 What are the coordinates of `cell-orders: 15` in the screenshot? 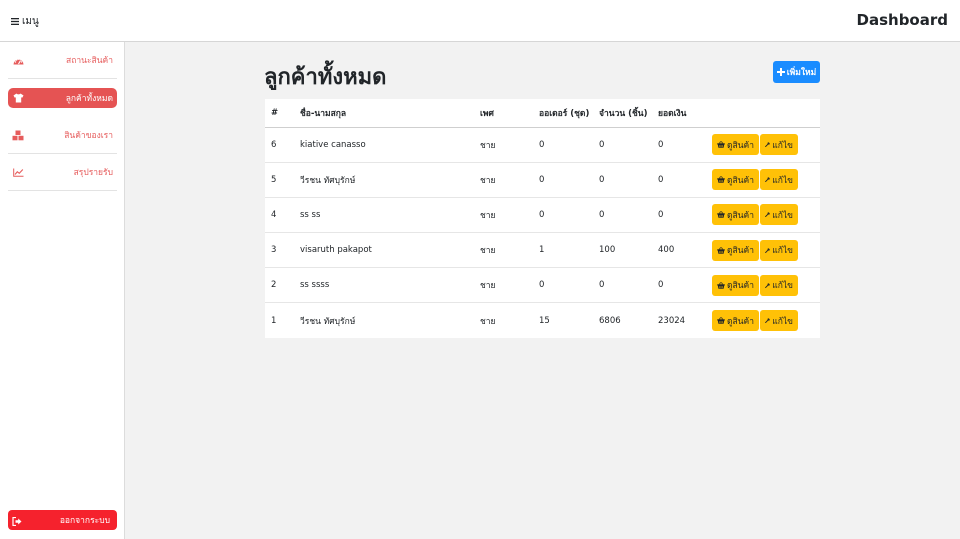 It's located at (563, 320).